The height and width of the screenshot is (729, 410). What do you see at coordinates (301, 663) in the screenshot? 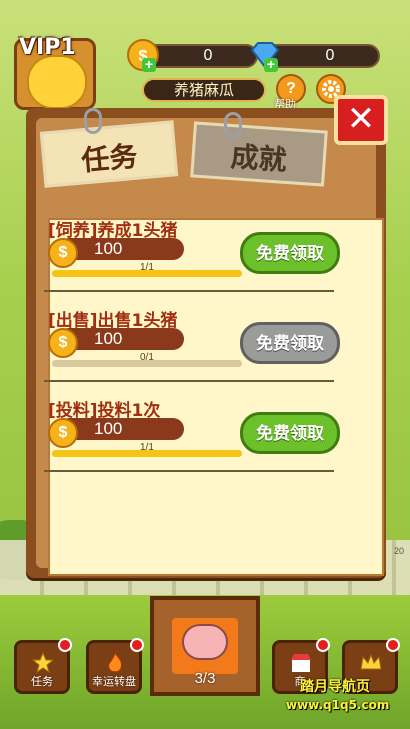
I see `shop-icon` at bounding box center [301, 663].